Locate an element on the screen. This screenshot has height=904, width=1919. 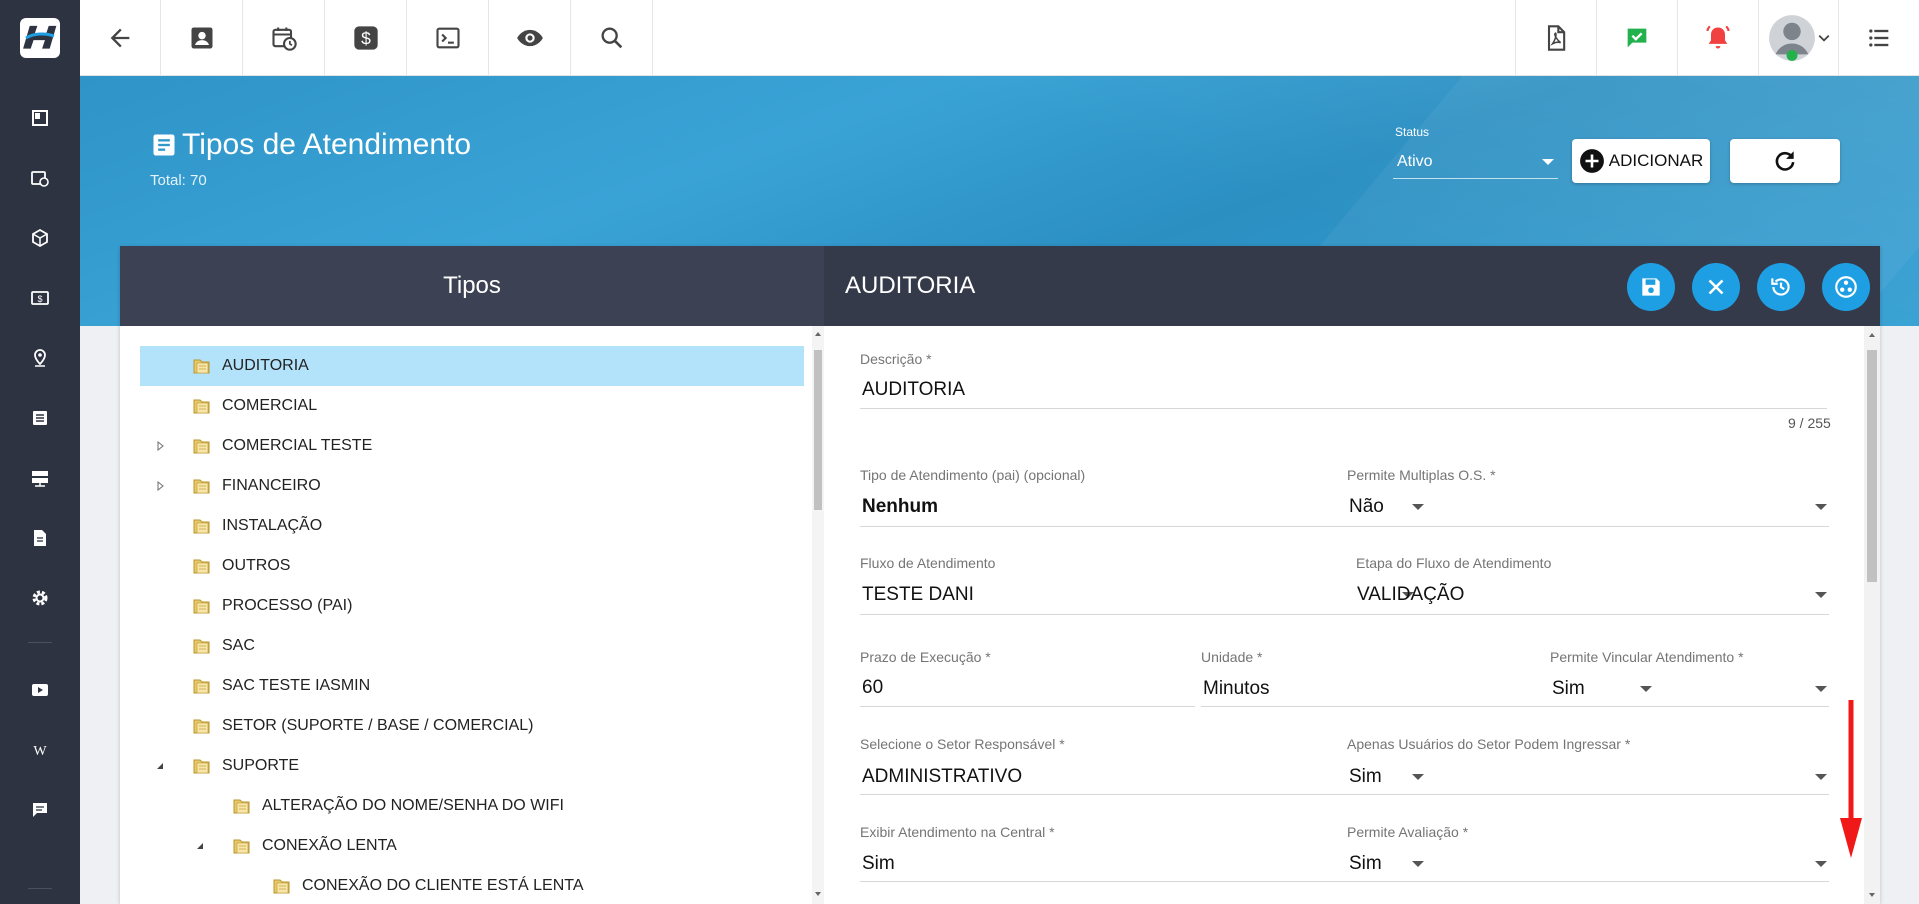
workflow-button is located at coordinates (1846, 287).